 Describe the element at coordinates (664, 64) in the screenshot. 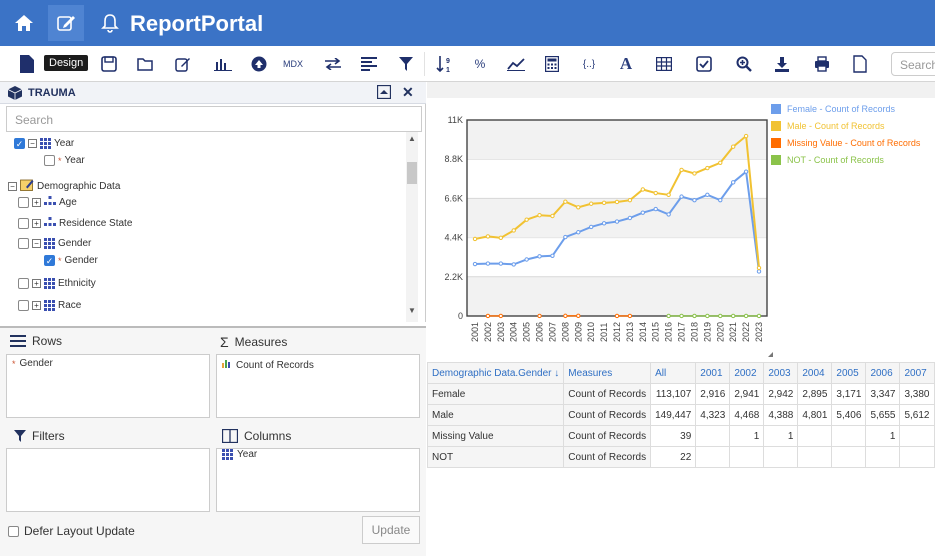

I see `table-icon` at that location.